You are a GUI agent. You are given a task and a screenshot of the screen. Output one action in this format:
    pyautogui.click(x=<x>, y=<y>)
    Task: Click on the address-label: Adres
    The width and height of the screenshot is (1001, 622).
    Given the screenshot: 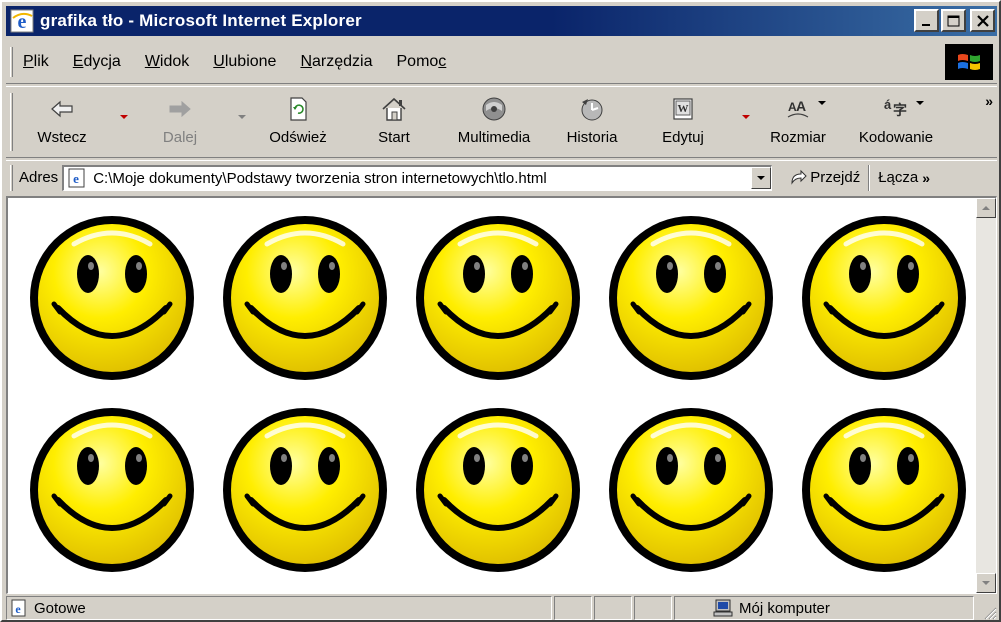 What is the action you would take?
    pyautogui.click(x=39, y=177)
    